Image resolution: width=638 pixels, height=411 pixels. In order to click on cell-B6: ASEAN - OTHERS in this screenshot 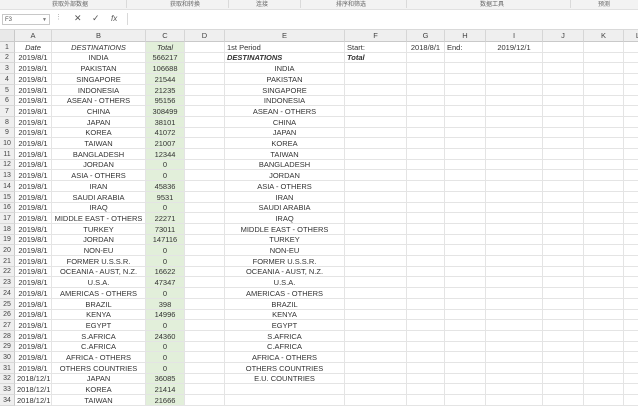, I will do `click(99, 101)`.